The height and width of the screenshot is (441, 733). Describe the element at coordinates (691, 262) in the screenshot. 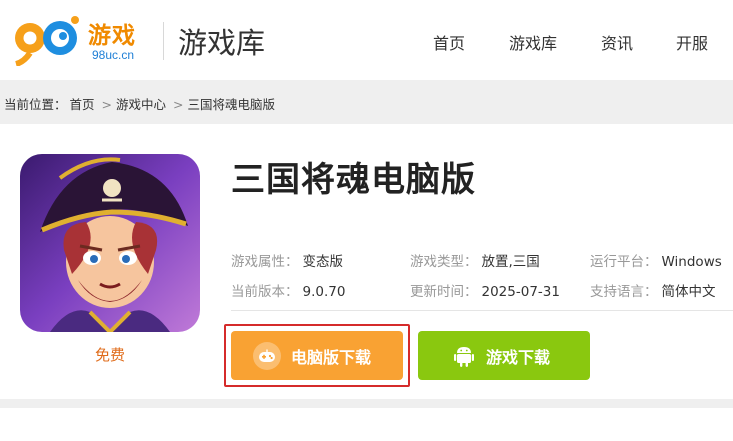

I see `info-platform-value: Windows` at that location.